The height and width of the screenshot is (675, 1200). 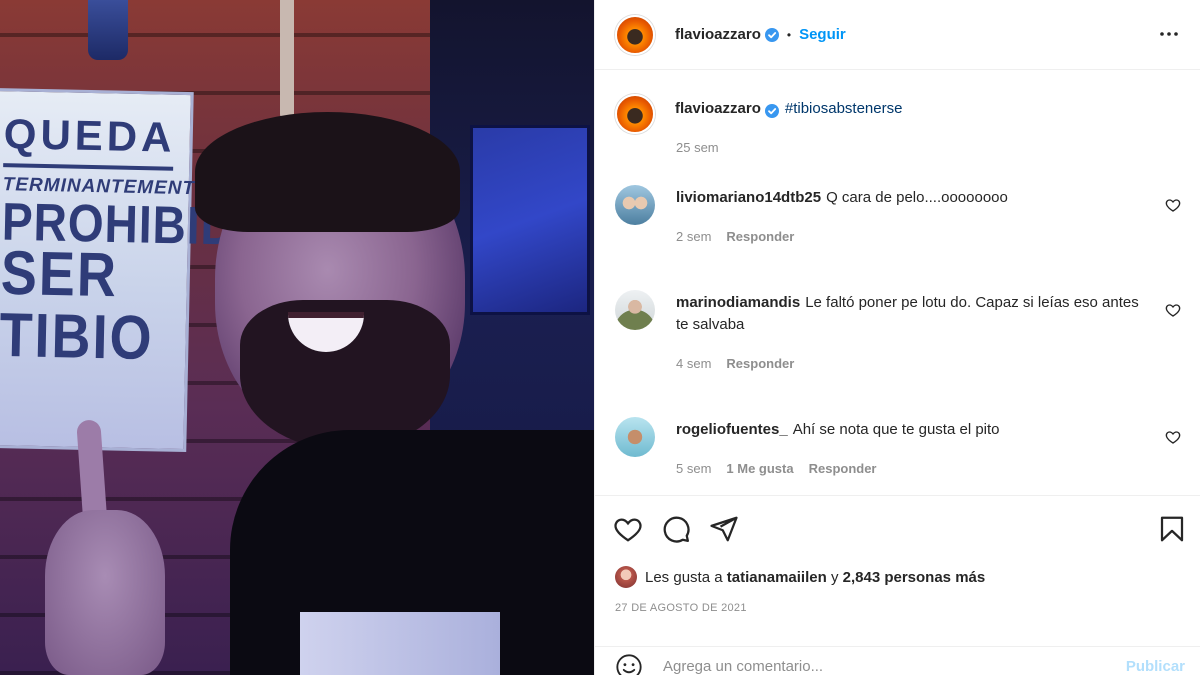 I want to click on more-options-button, so click(x=1169, y=34).